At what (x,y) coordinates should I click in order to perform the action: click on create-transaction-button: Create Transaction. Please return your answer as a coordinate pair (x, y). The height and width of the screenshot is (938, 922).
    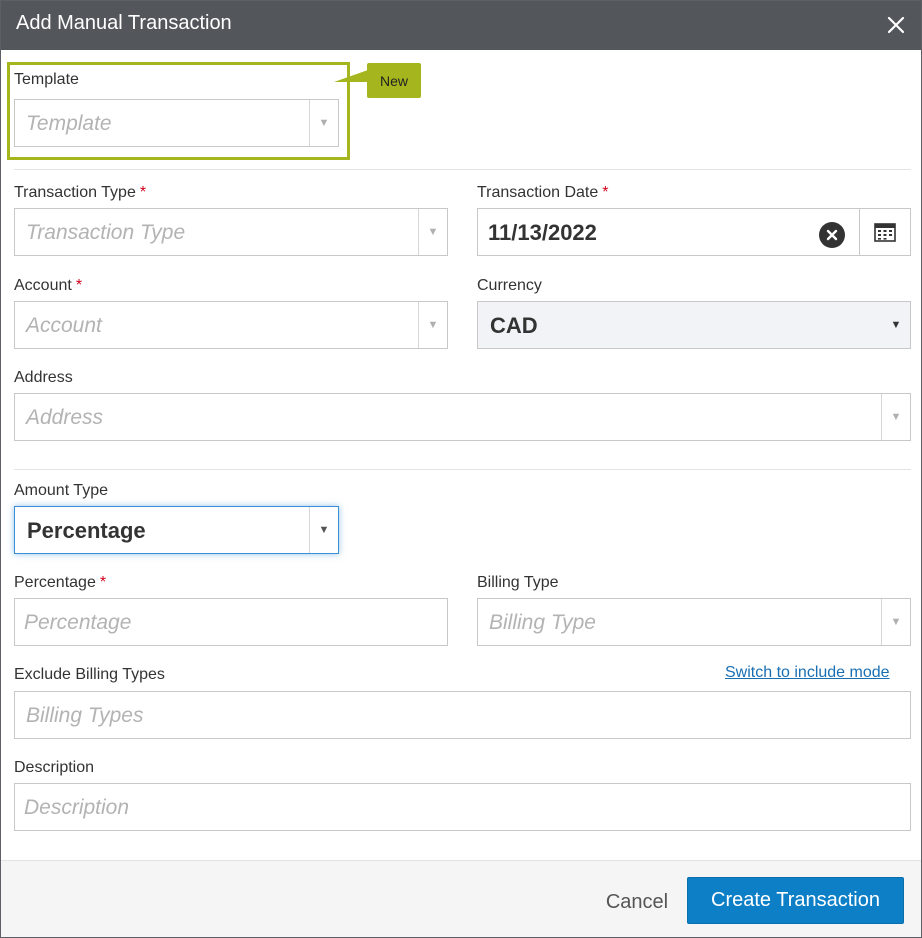
    Looking at the image, I should click on (795, 900).